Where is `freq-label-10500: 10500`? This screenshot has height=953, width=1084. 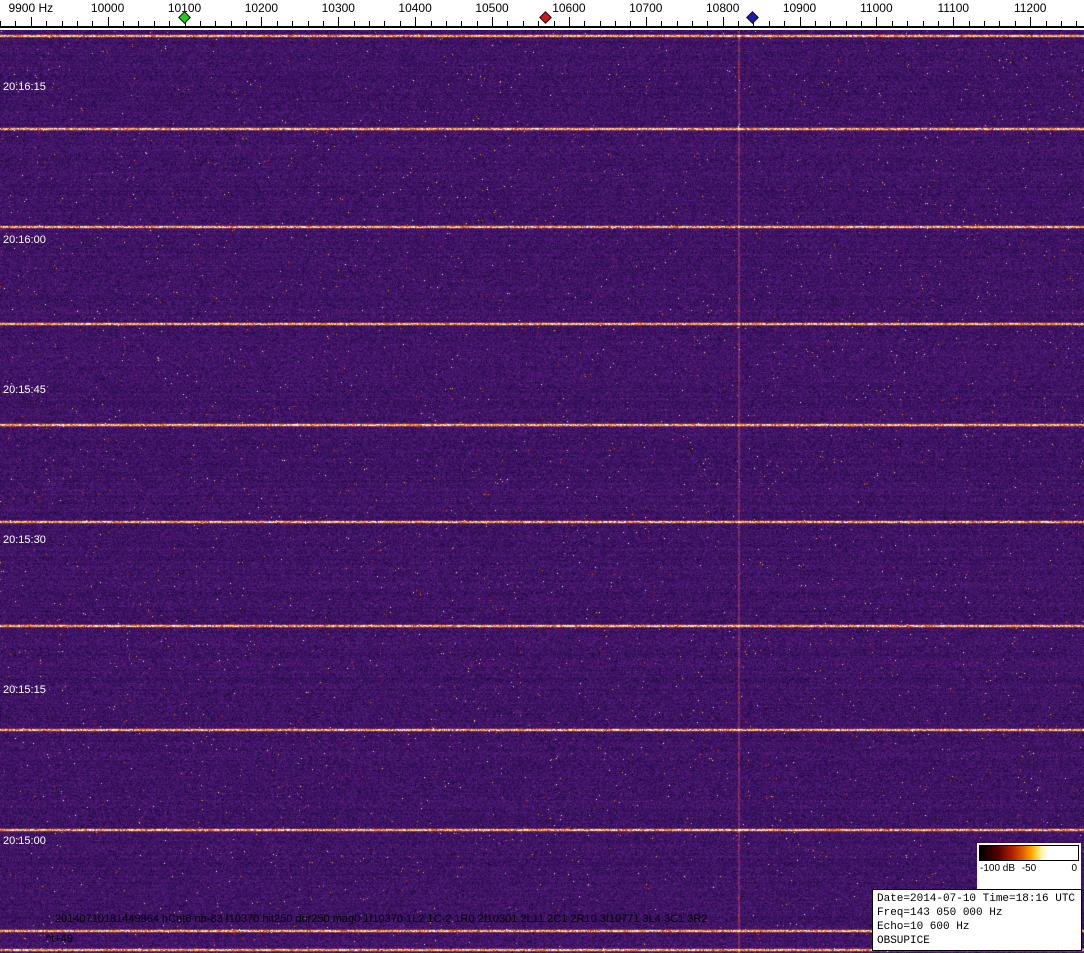
freq-label-10500: 10500 is located at coordinates (492, 8).